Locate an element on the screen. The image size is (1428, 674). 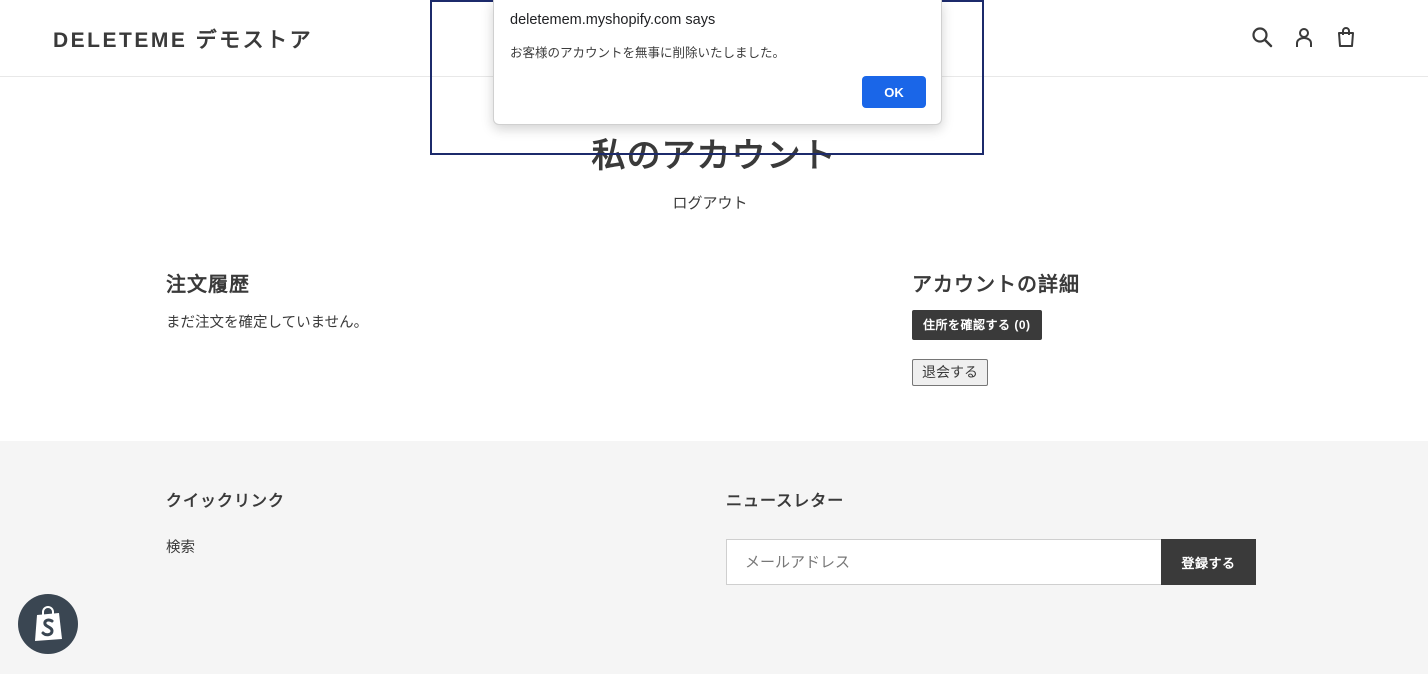
order-history-heading: 注文履歴 is located at coordinates (208, 284).